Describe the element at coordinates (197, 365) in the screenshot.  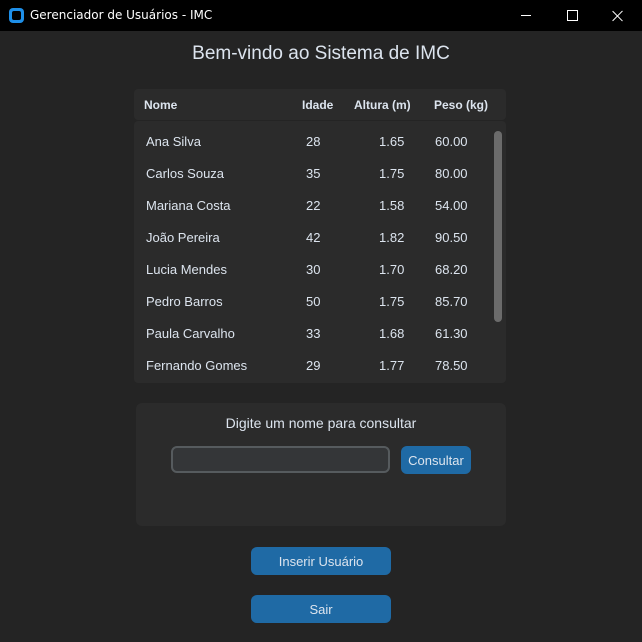
I see `cell-nome: Fernando Gomes` at that location.